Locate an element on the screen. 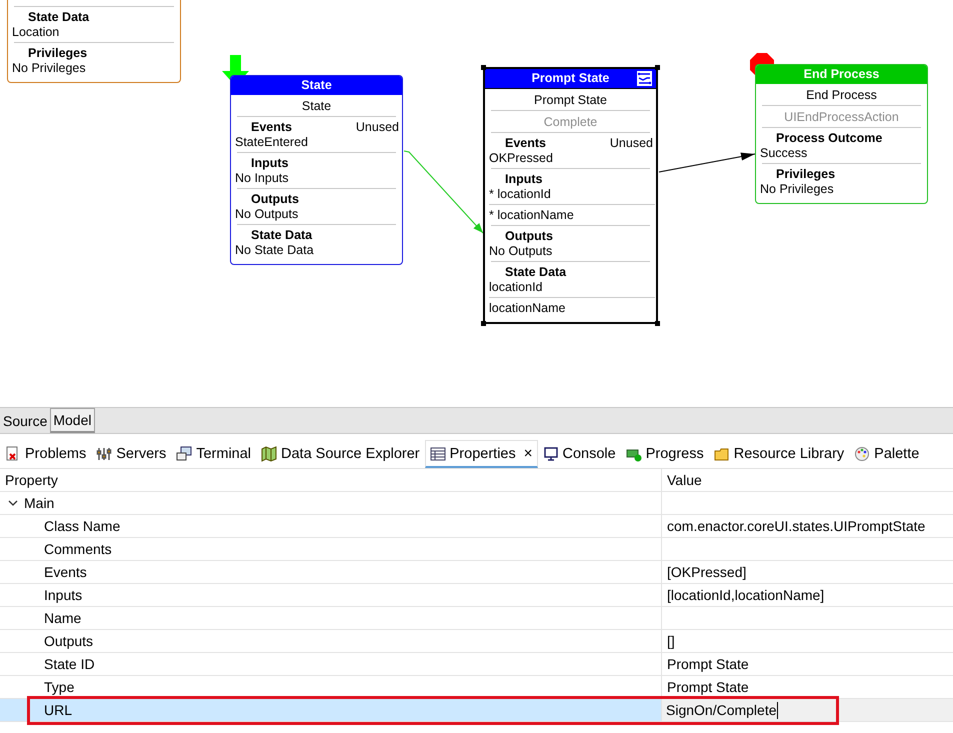 The width and height of the screenshot is (953, 733). property-name: URL is located at coordinates (58, 710).